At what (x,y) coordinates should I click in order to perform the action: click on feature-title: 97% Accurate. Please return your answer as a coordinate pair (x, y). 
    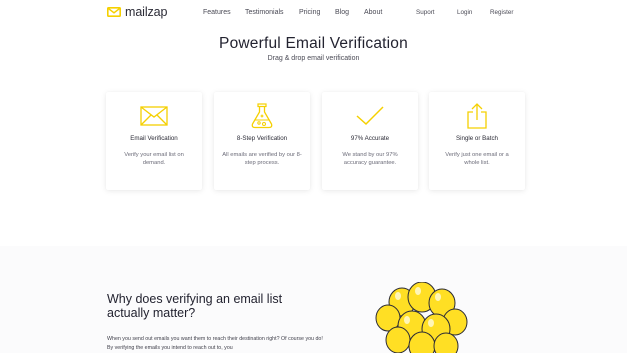
    Looking at the image, I should click on (370, 138).